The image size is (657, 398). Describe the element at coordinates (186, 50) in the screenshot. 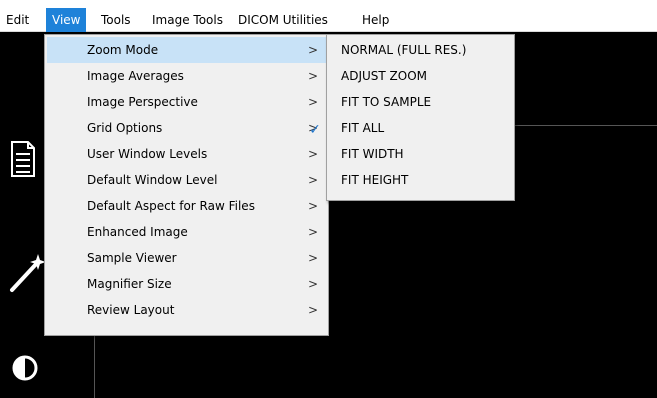

I see `menu-item-zoom-mode: Zoom Mode >` at that location.